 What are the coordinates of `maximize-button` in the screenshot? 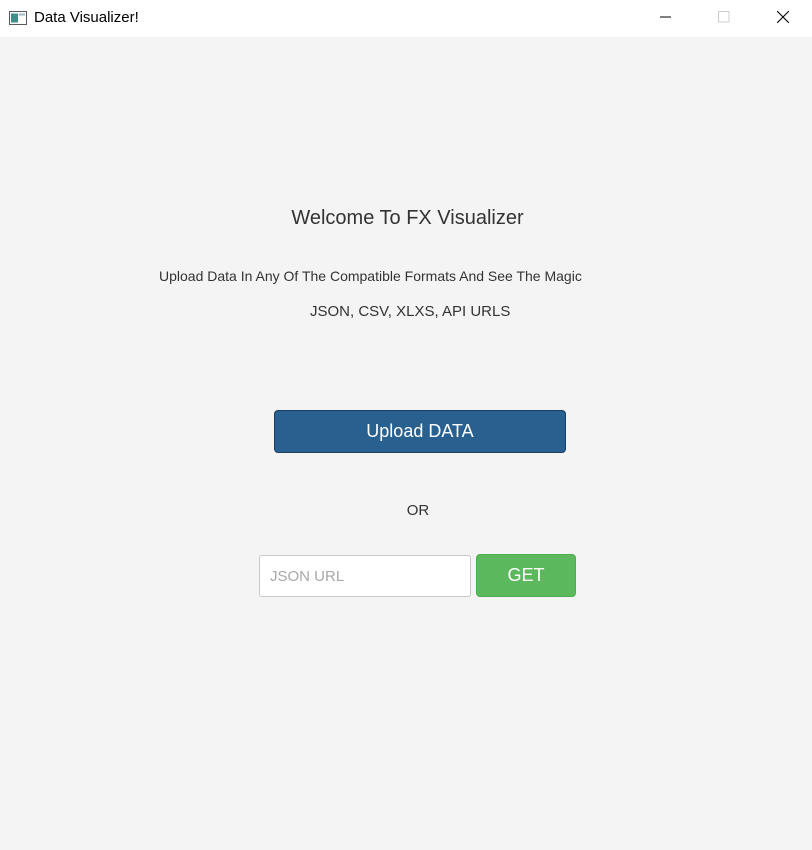 It's located at (724, 18).